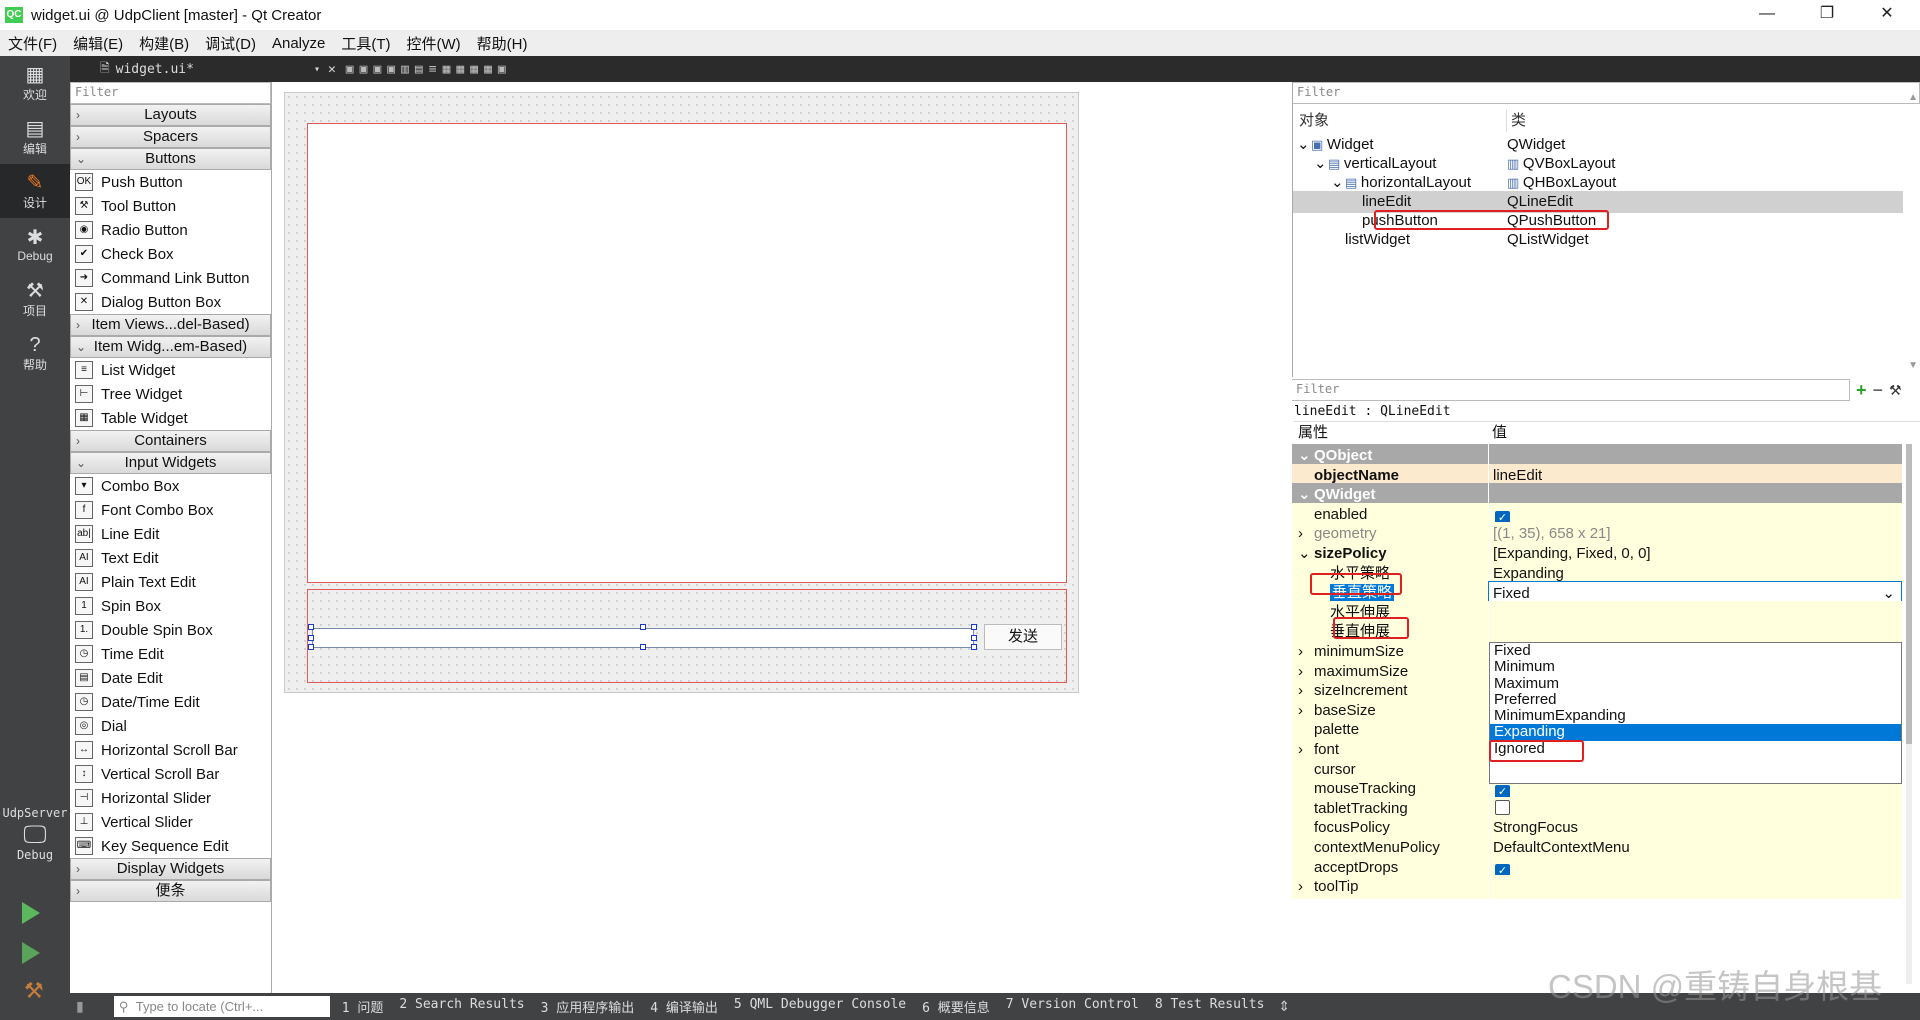 The height and width of the screenshot is (1020, 1920). What do you see at coordinates (170, 654) in the screenshot?
I see `widget-item: ◷ Time Edit` at bounding box center [170, 654].